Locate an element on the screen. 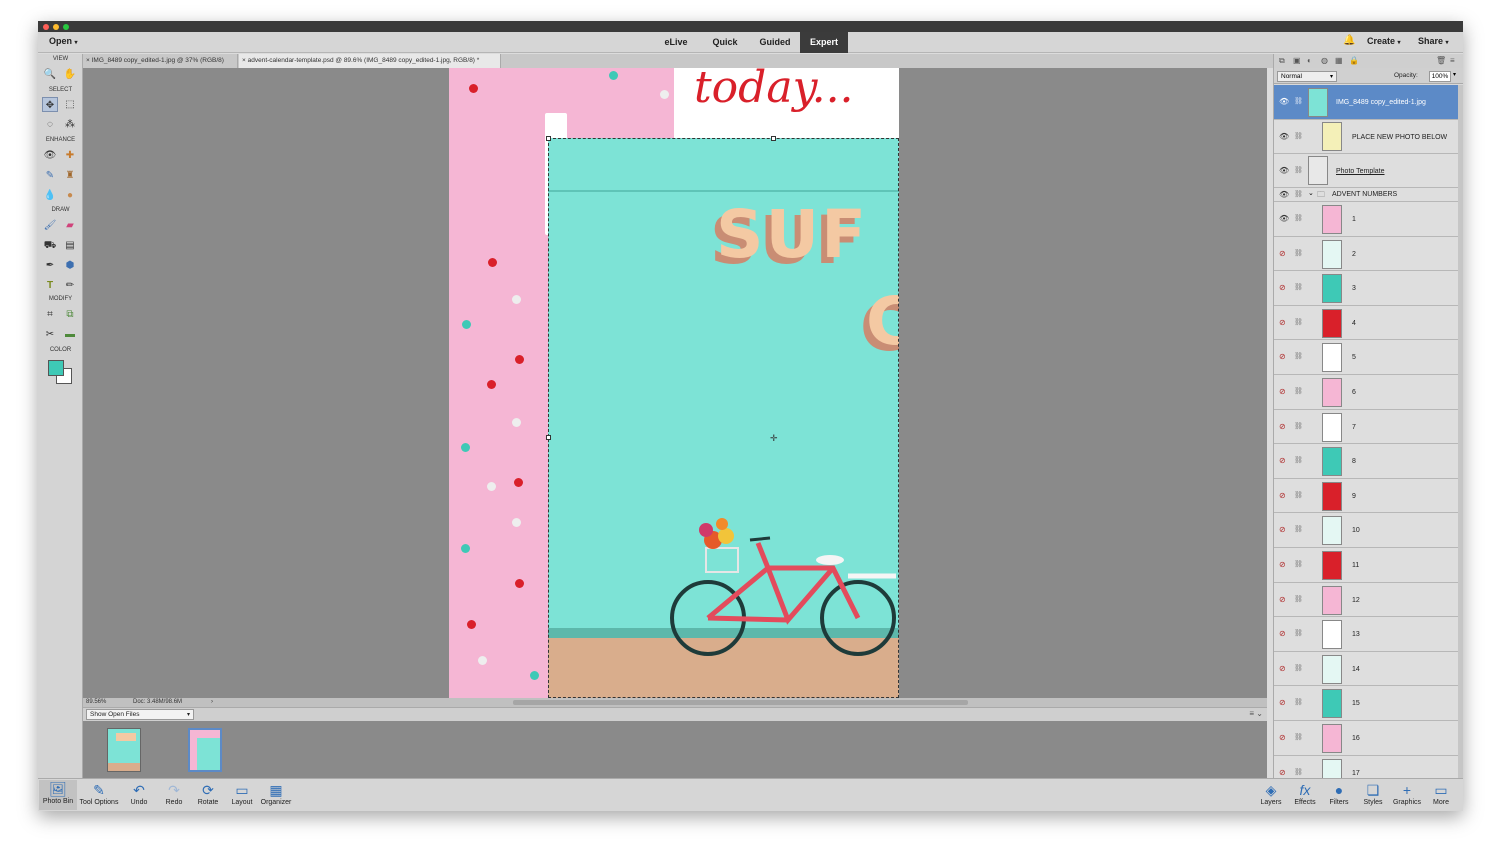 The width and height of the screenshot is (1500, 862). shape-tool-icon: ⬢ is located at coordinates (70, 265).